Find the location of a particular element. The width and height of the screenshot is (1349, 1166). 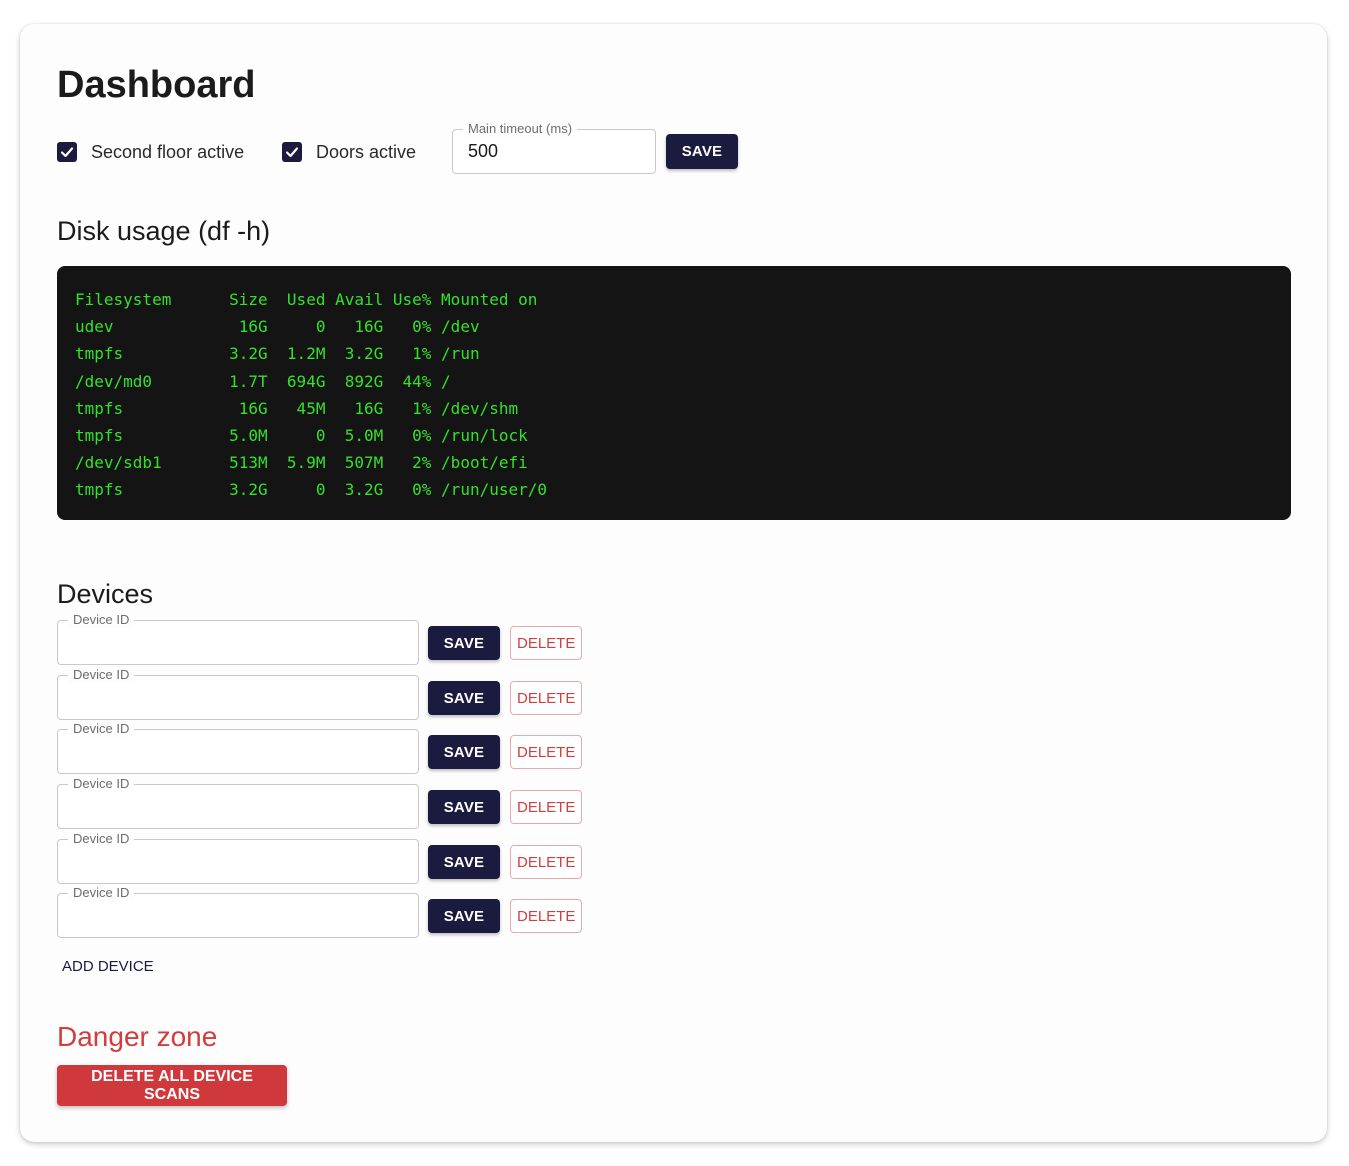

main-timeout-field: Main timeout (ms) is located at coordinates (554, 147).